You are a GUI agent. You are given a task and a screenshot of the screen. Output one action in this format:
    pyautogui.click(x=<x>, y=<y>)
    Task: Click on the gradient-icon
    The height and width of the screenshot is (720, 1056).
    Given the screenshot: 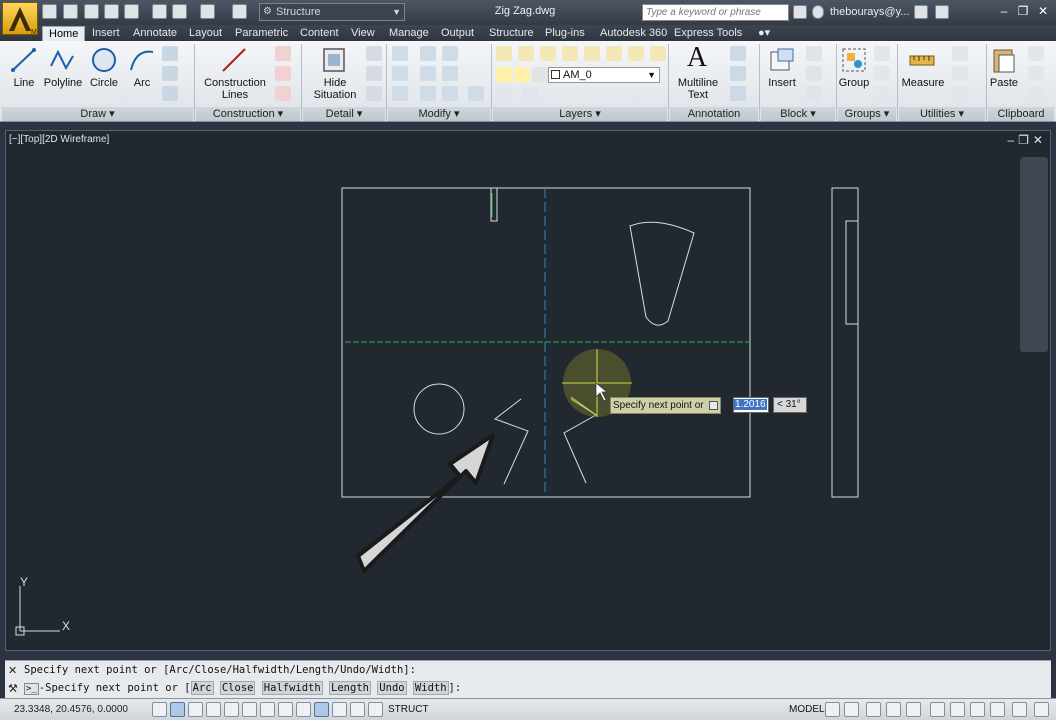 What is the action you would take?
    pyautogui.click(x=170, y=93)
    